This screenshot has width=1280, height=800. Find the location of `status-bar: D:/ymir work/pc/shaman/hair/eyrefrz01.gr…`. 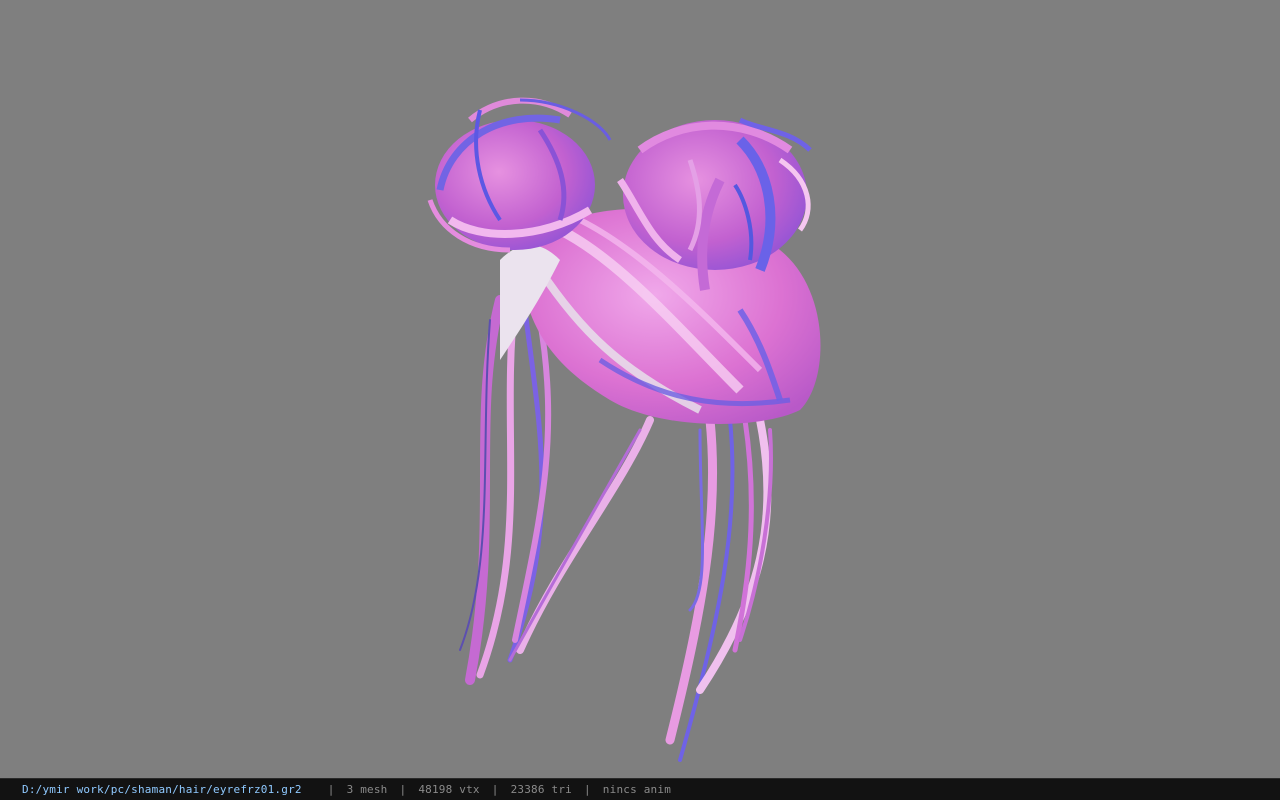

status-bar: D:/ymir work/pc/shaman/hair/eyrefrz01.gr… is located at coordinates (640, 789).